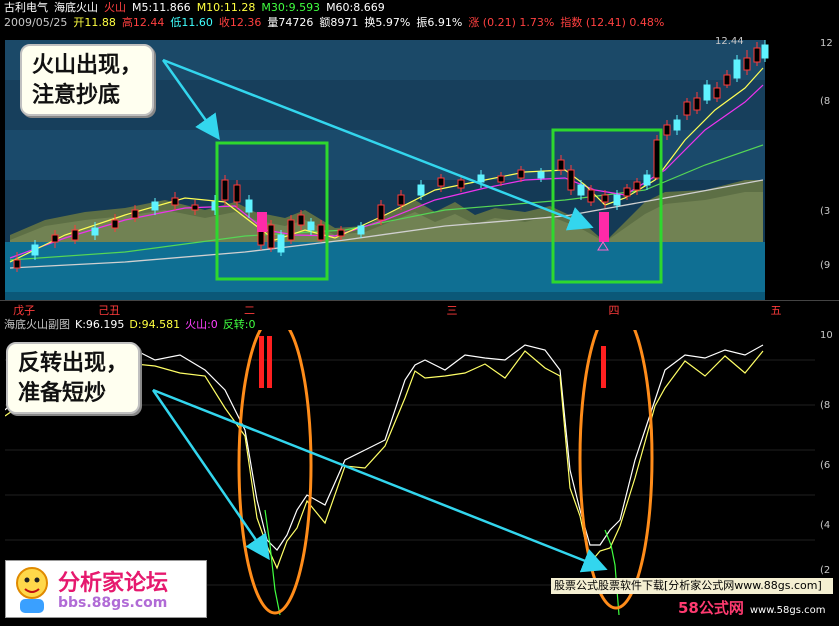 The image size is (839, 626). Describe the element at coordinates (776, 310) in the screenshot. I see `time-axis-label: 五` at that location.